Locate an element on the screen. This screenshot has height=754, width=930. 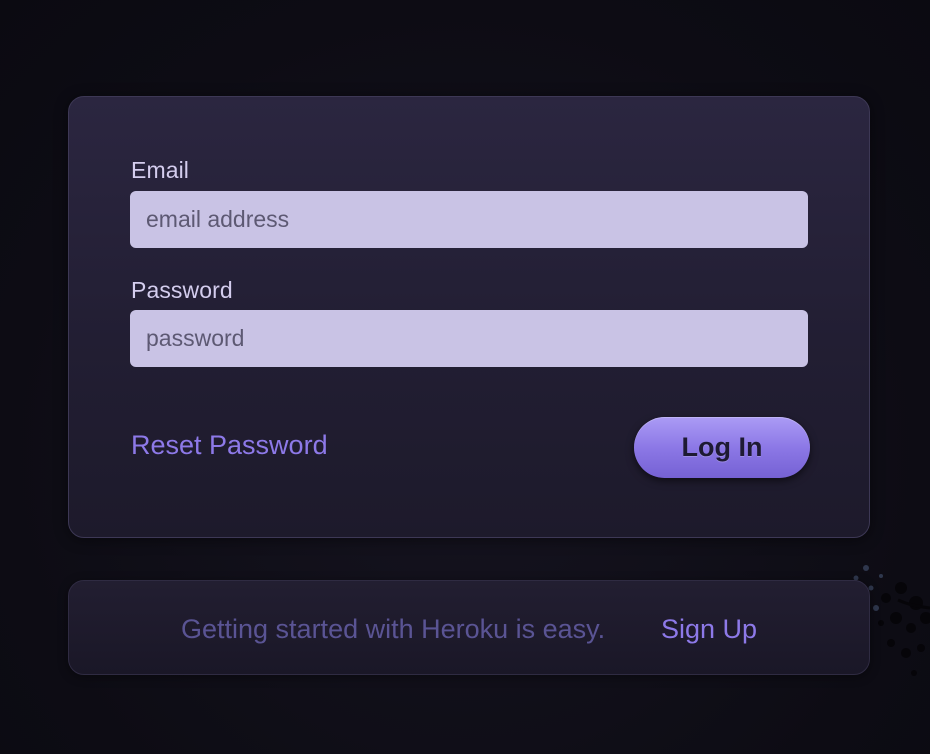
email-input is located at coordinates (469, 219).